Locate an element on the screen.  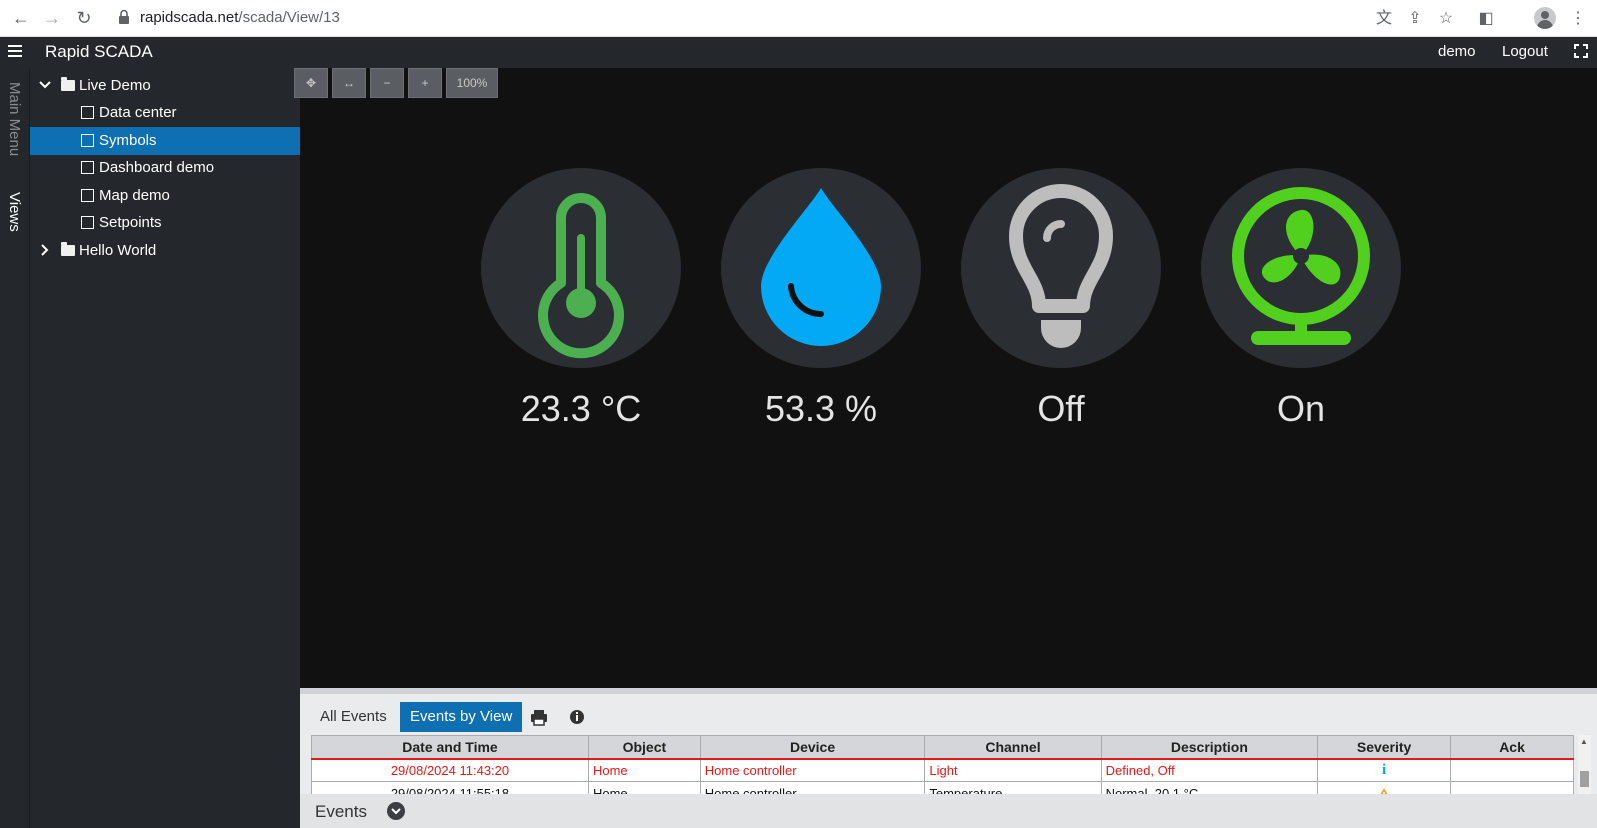
address-bar: rapidscada.net/scada/View/13 is located at coordinates (240, 17).